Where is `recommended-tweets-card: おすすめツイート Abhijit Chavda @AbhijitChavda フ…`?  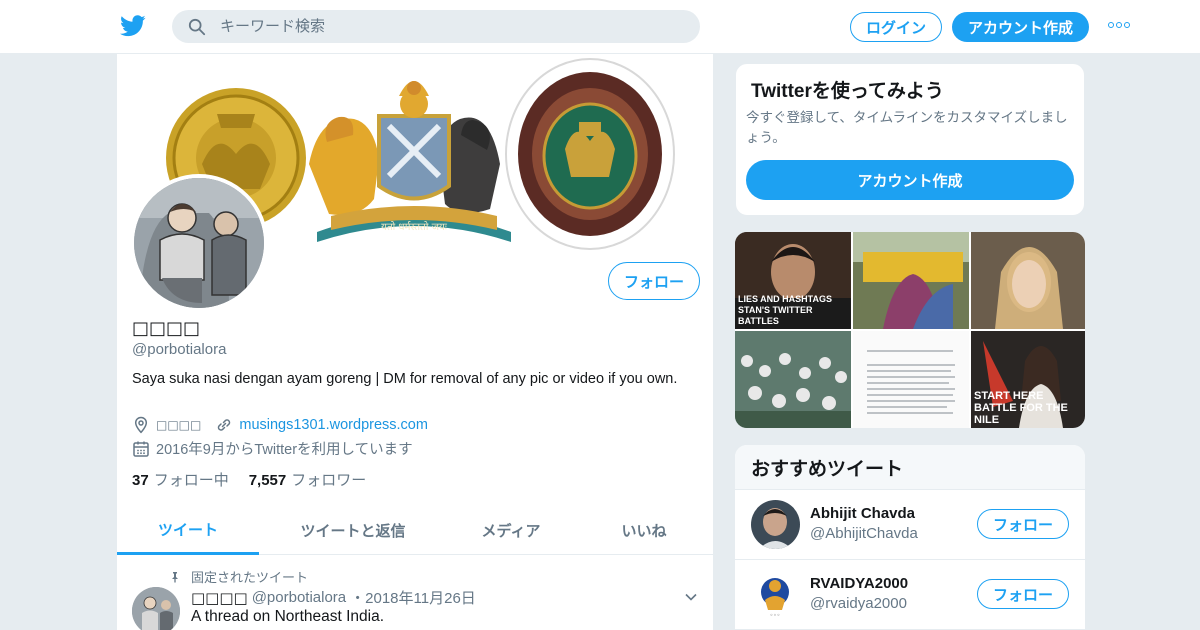
recommended-tweets-card: おすすめツイート Abhijit Chavda @AbhijitChavda フ… is located at coordinates (910, 537).